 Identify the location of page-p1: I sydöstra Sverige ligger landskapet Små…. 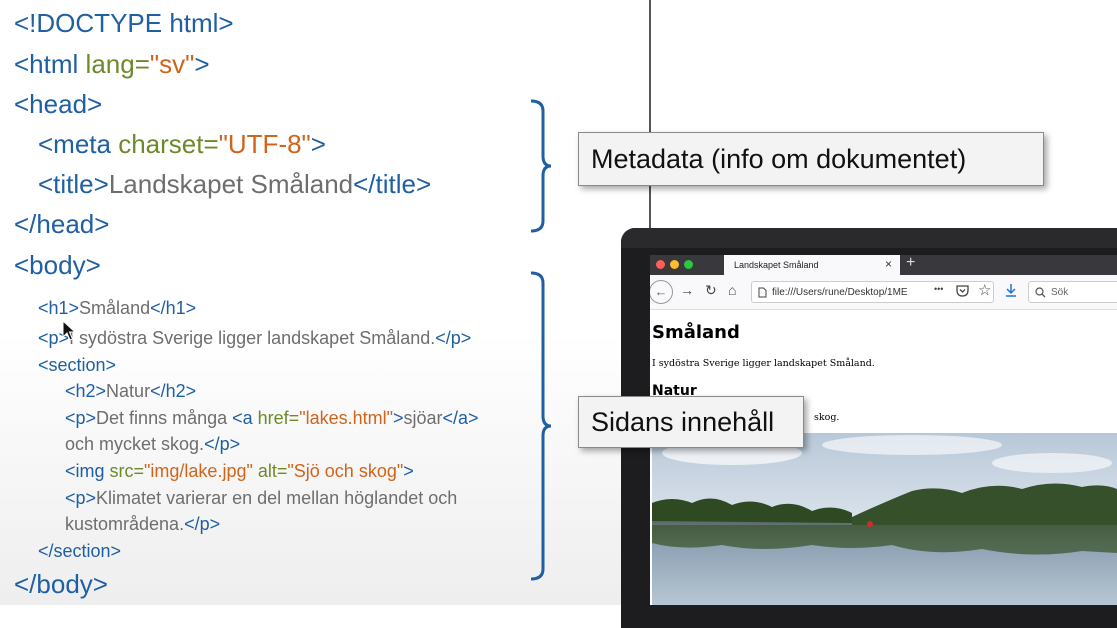
(763, 363).